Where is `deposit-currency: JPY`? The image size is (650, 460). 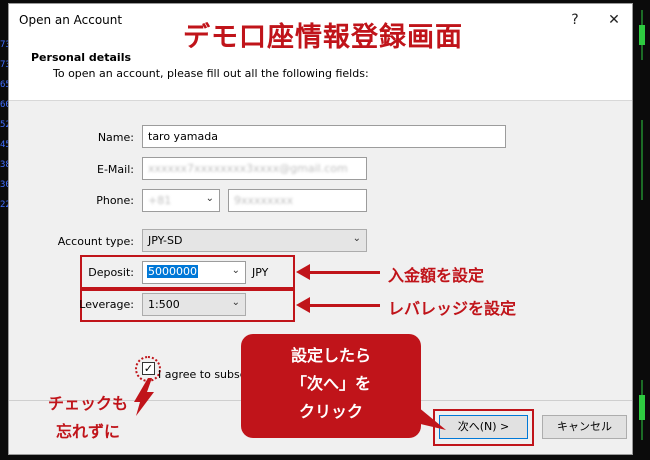 deposit-currency: JPY is located at coordinates (260, 272).